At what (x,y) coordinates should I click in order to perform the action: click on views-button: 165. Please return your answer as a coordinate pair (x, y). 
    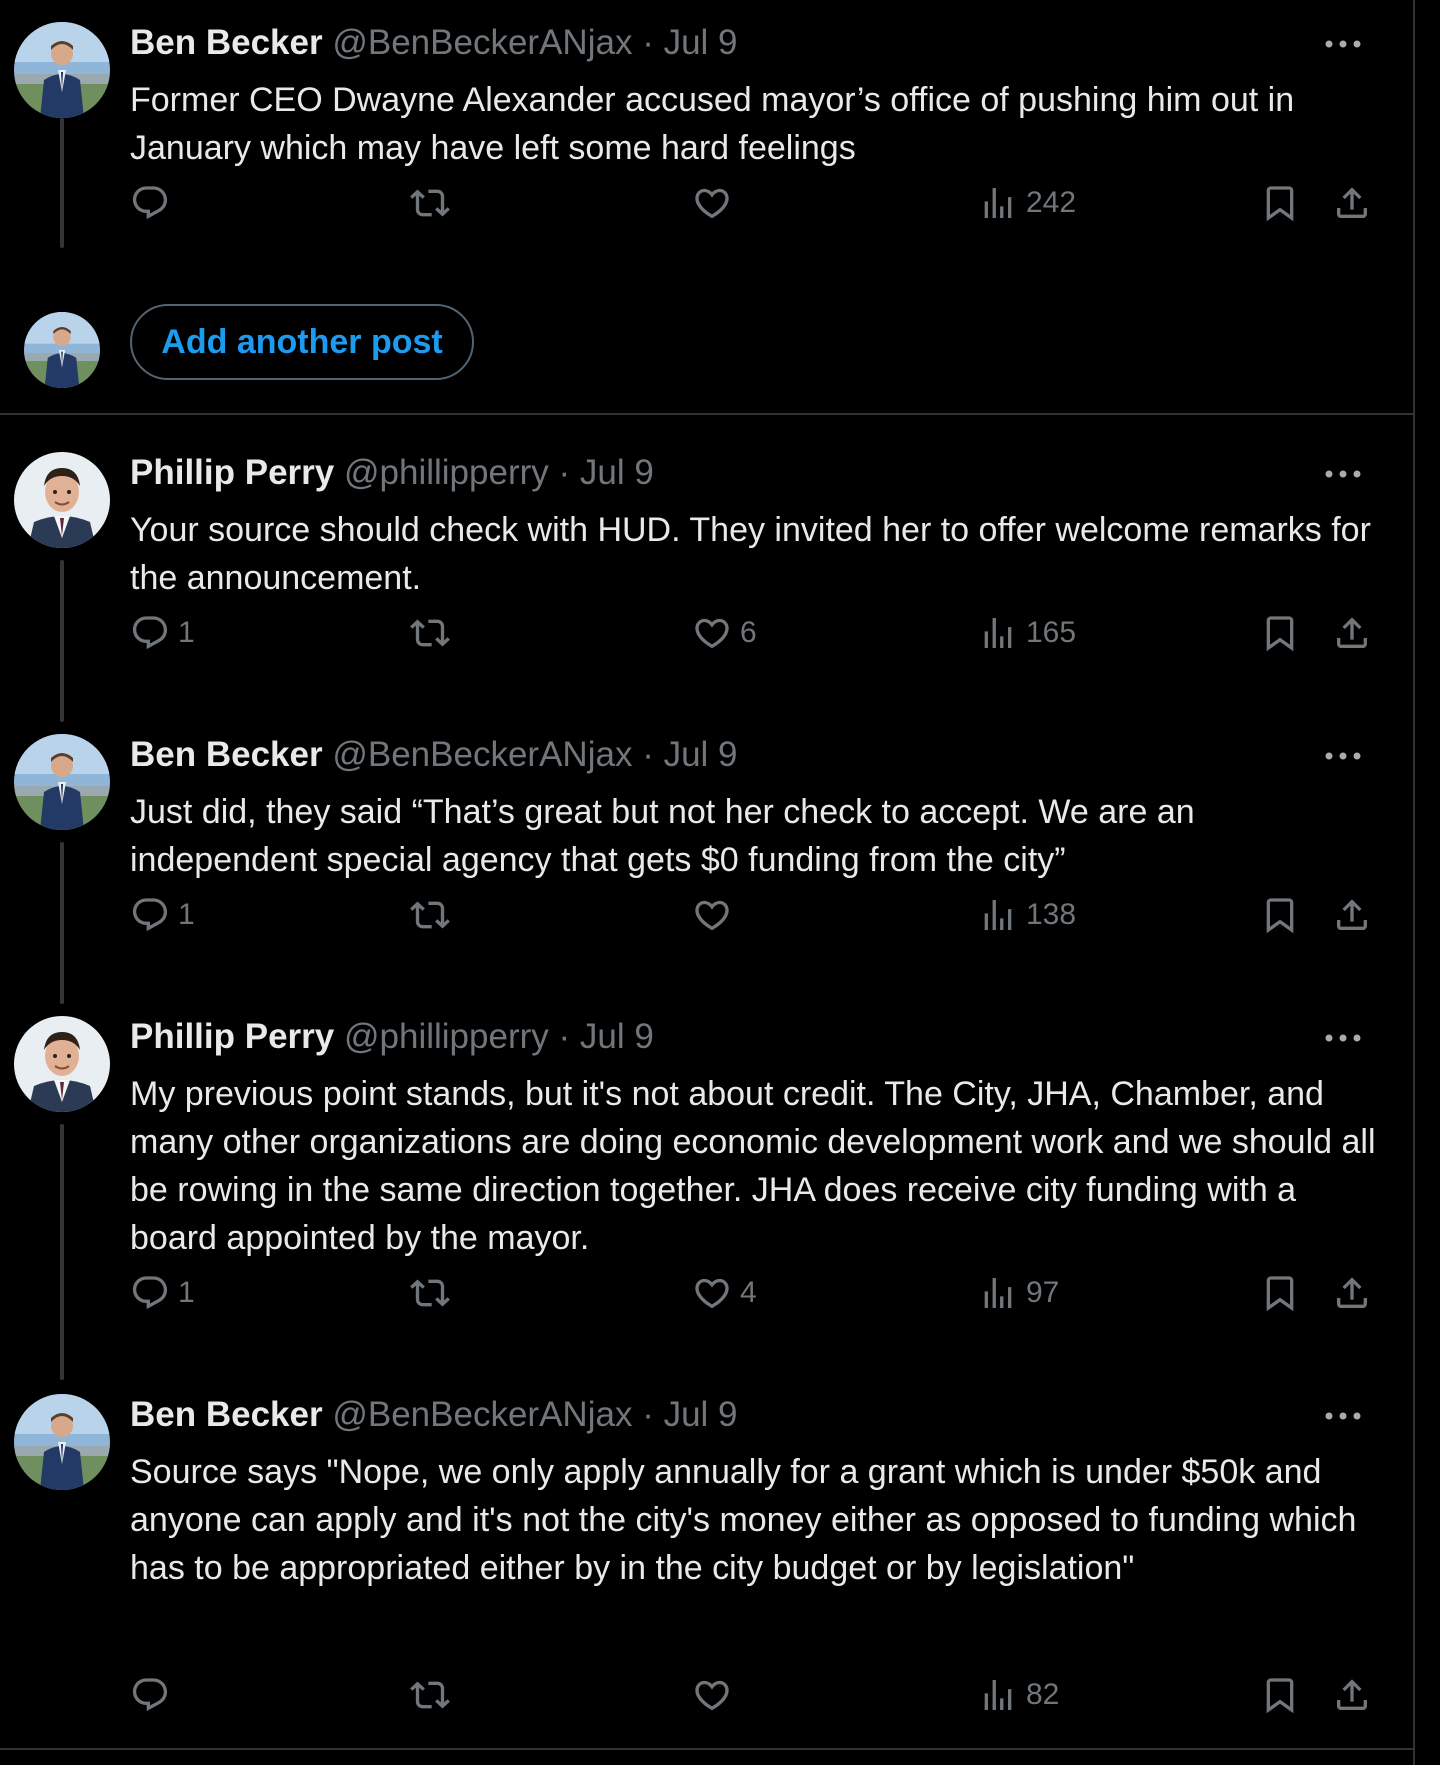
    Looking at the image, I should click on (1027, 633).